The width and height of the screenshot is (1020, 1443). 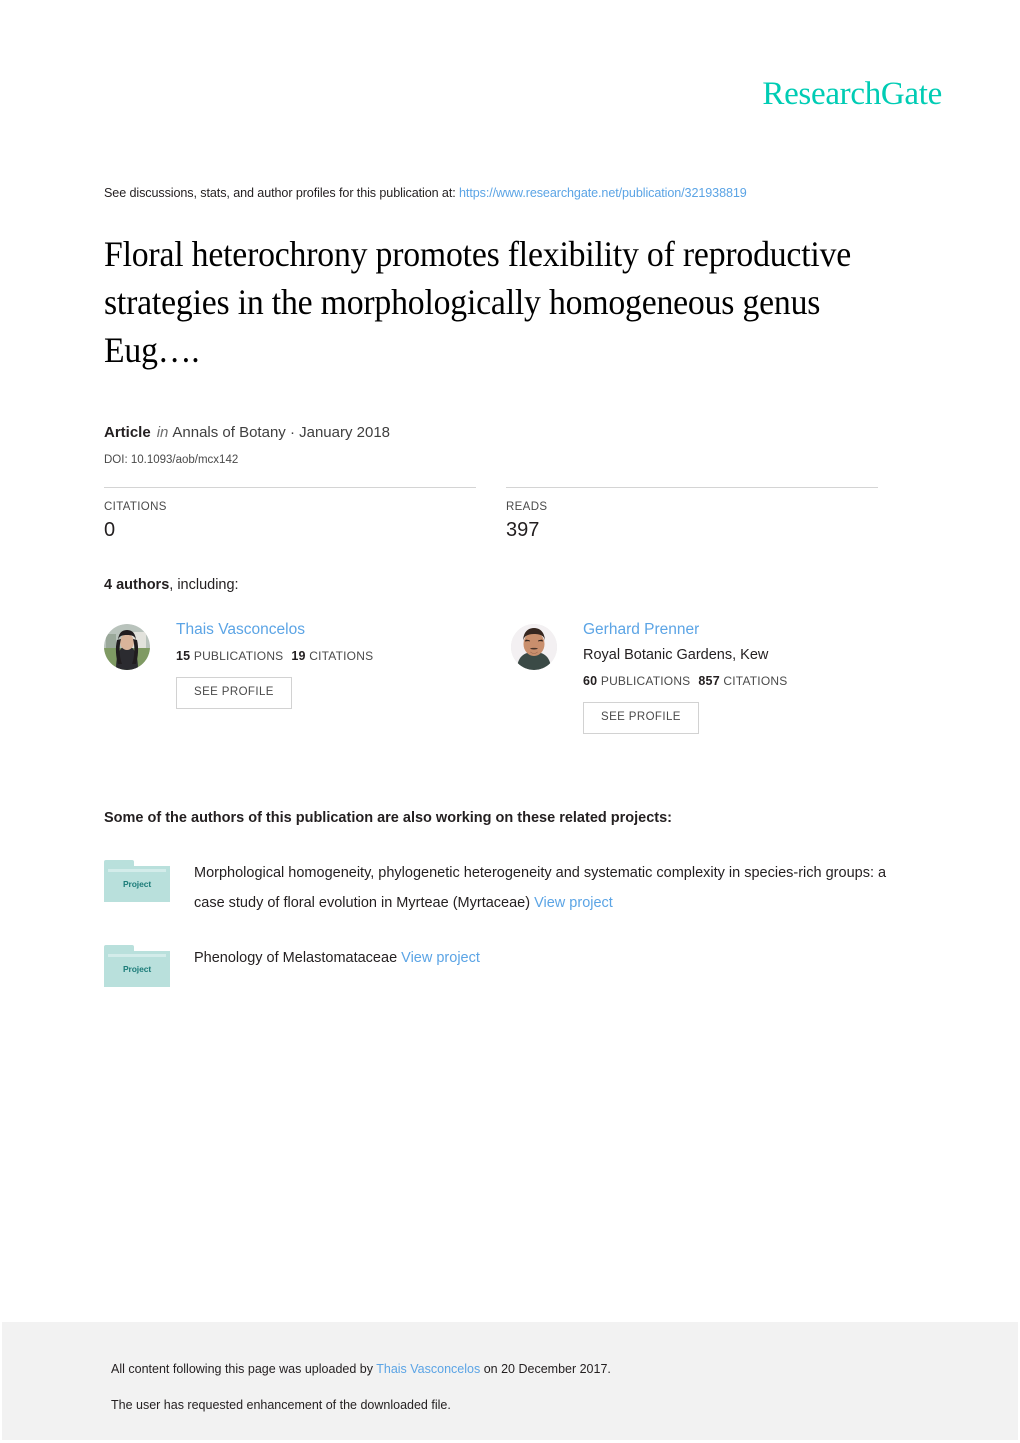 I want to click on citations-count: 19, so click(x=298, y=656).